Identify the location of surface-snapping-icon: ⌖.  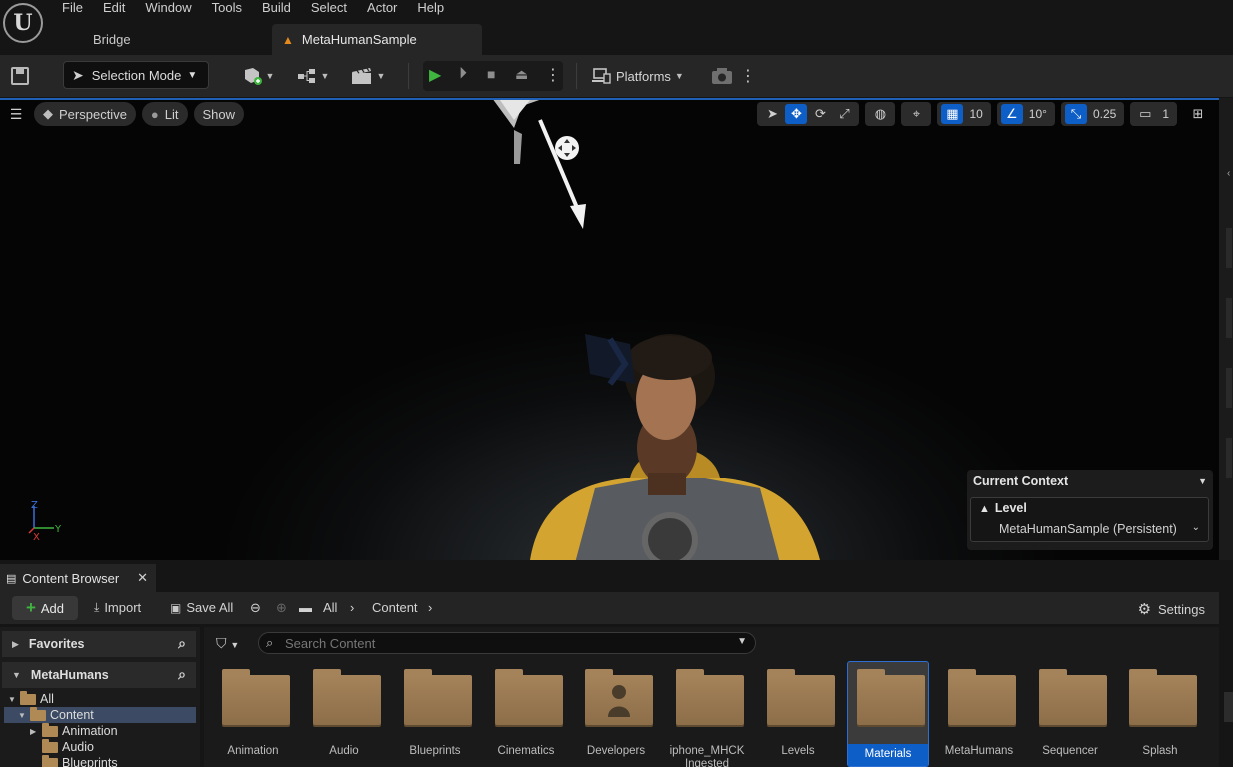
(916, 114).